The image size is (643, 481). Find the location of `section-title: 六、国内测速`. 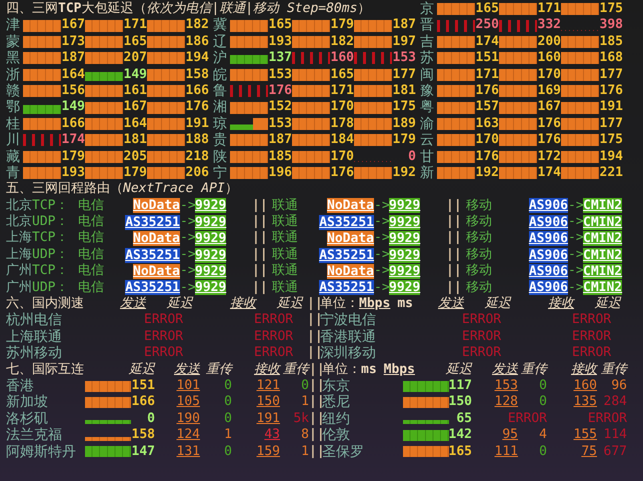

section-title: 六、国内测速 is located at coordinates (45, 304).